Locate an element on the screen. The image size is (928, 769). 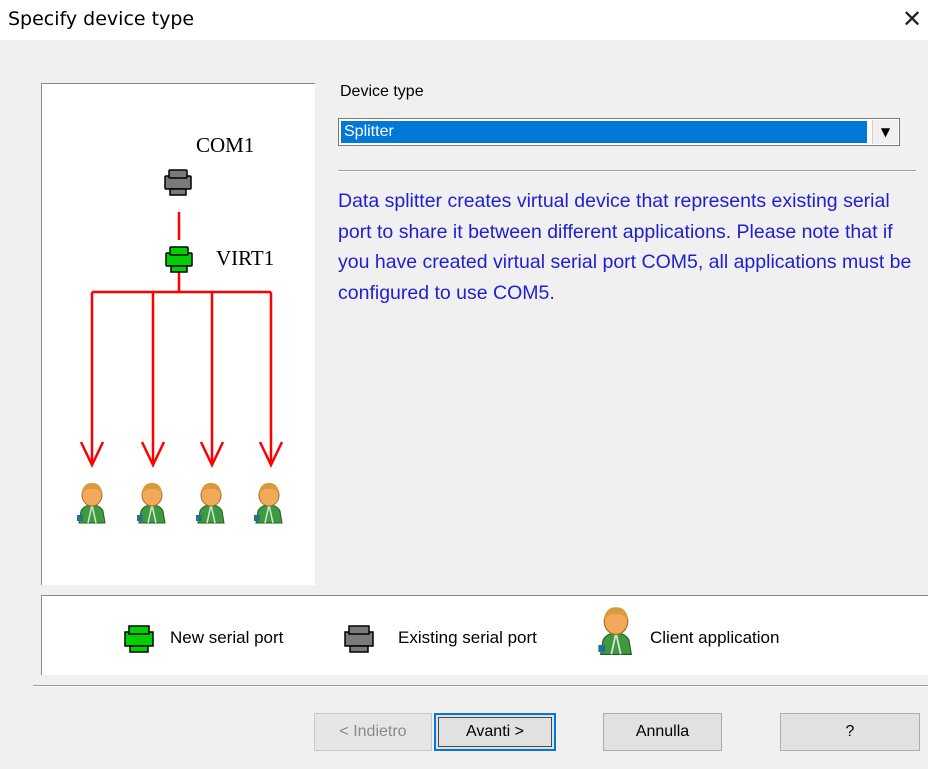
window-title: Specify device type is located at coordinates (101, 19).